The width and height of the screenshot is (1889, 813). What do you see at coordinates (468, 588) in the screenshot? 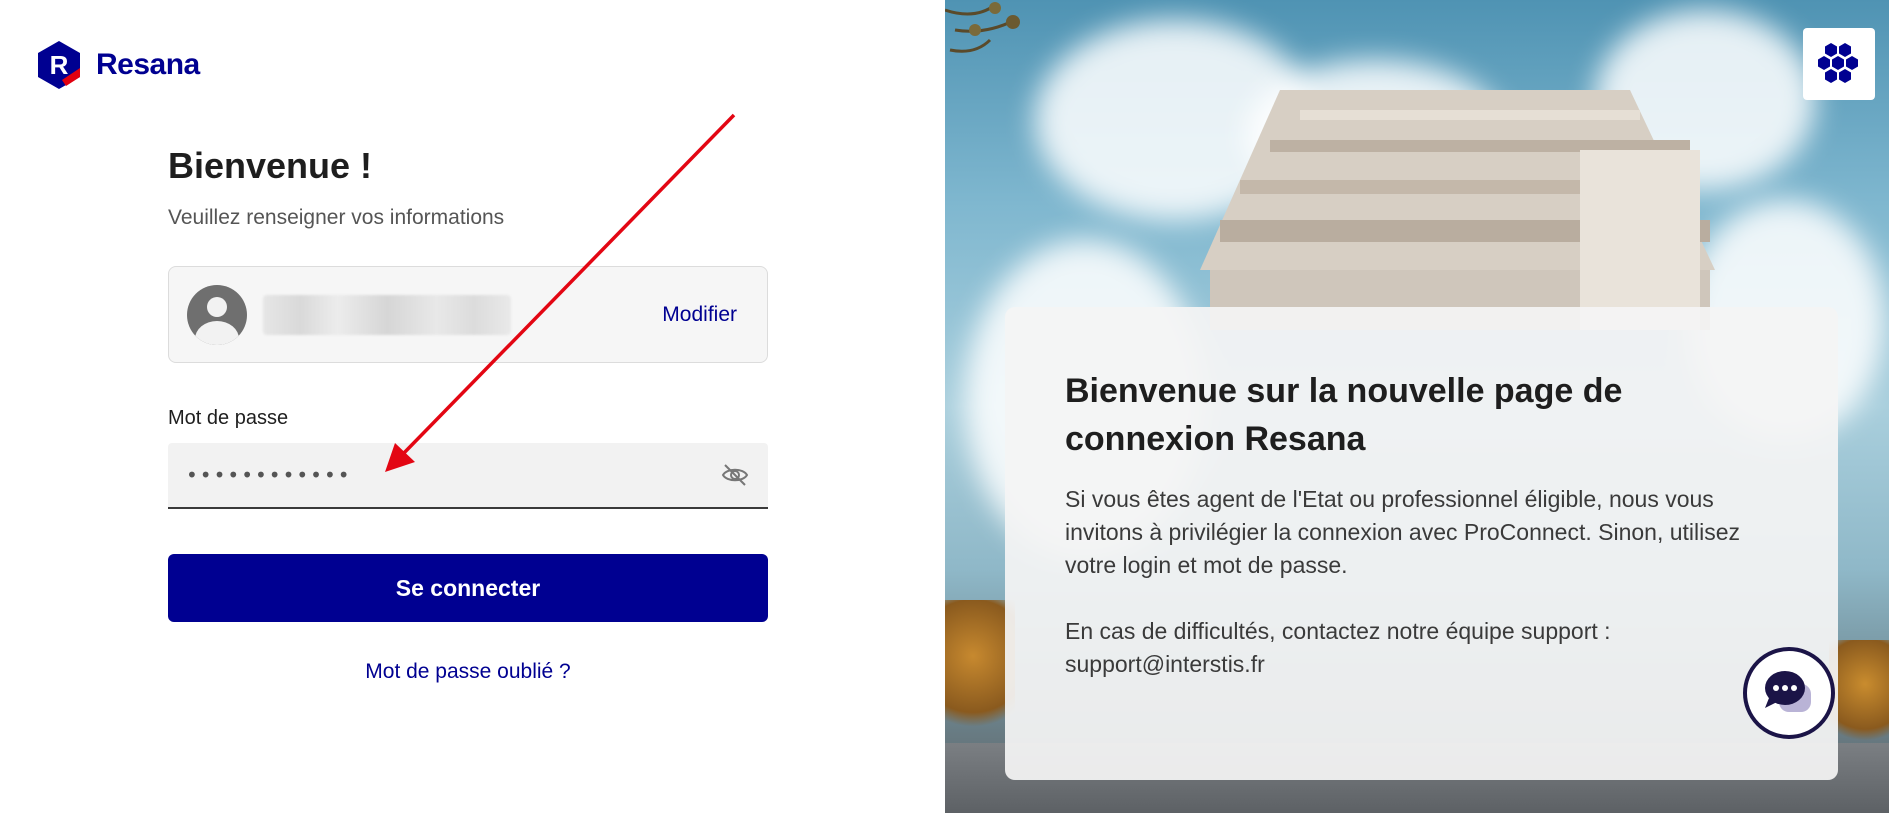
I see `connect-button: Se connecter` at bounding box center [468, 588].